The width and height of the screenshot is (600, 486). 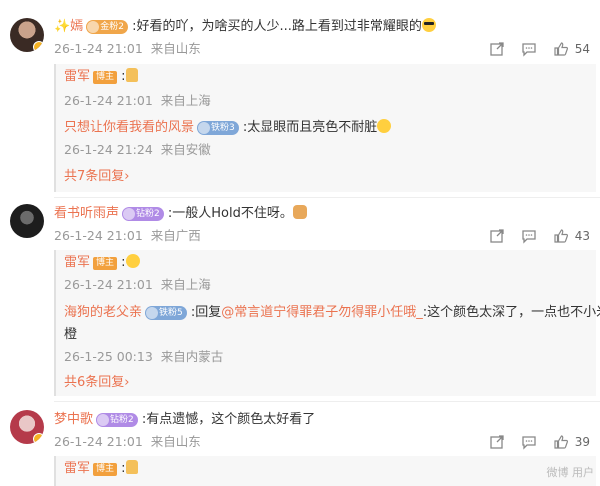 What do you see at coordinates (299, 212) in the screenshot?
I see `cat-emoji-icon` at bounding box center [299, 212].